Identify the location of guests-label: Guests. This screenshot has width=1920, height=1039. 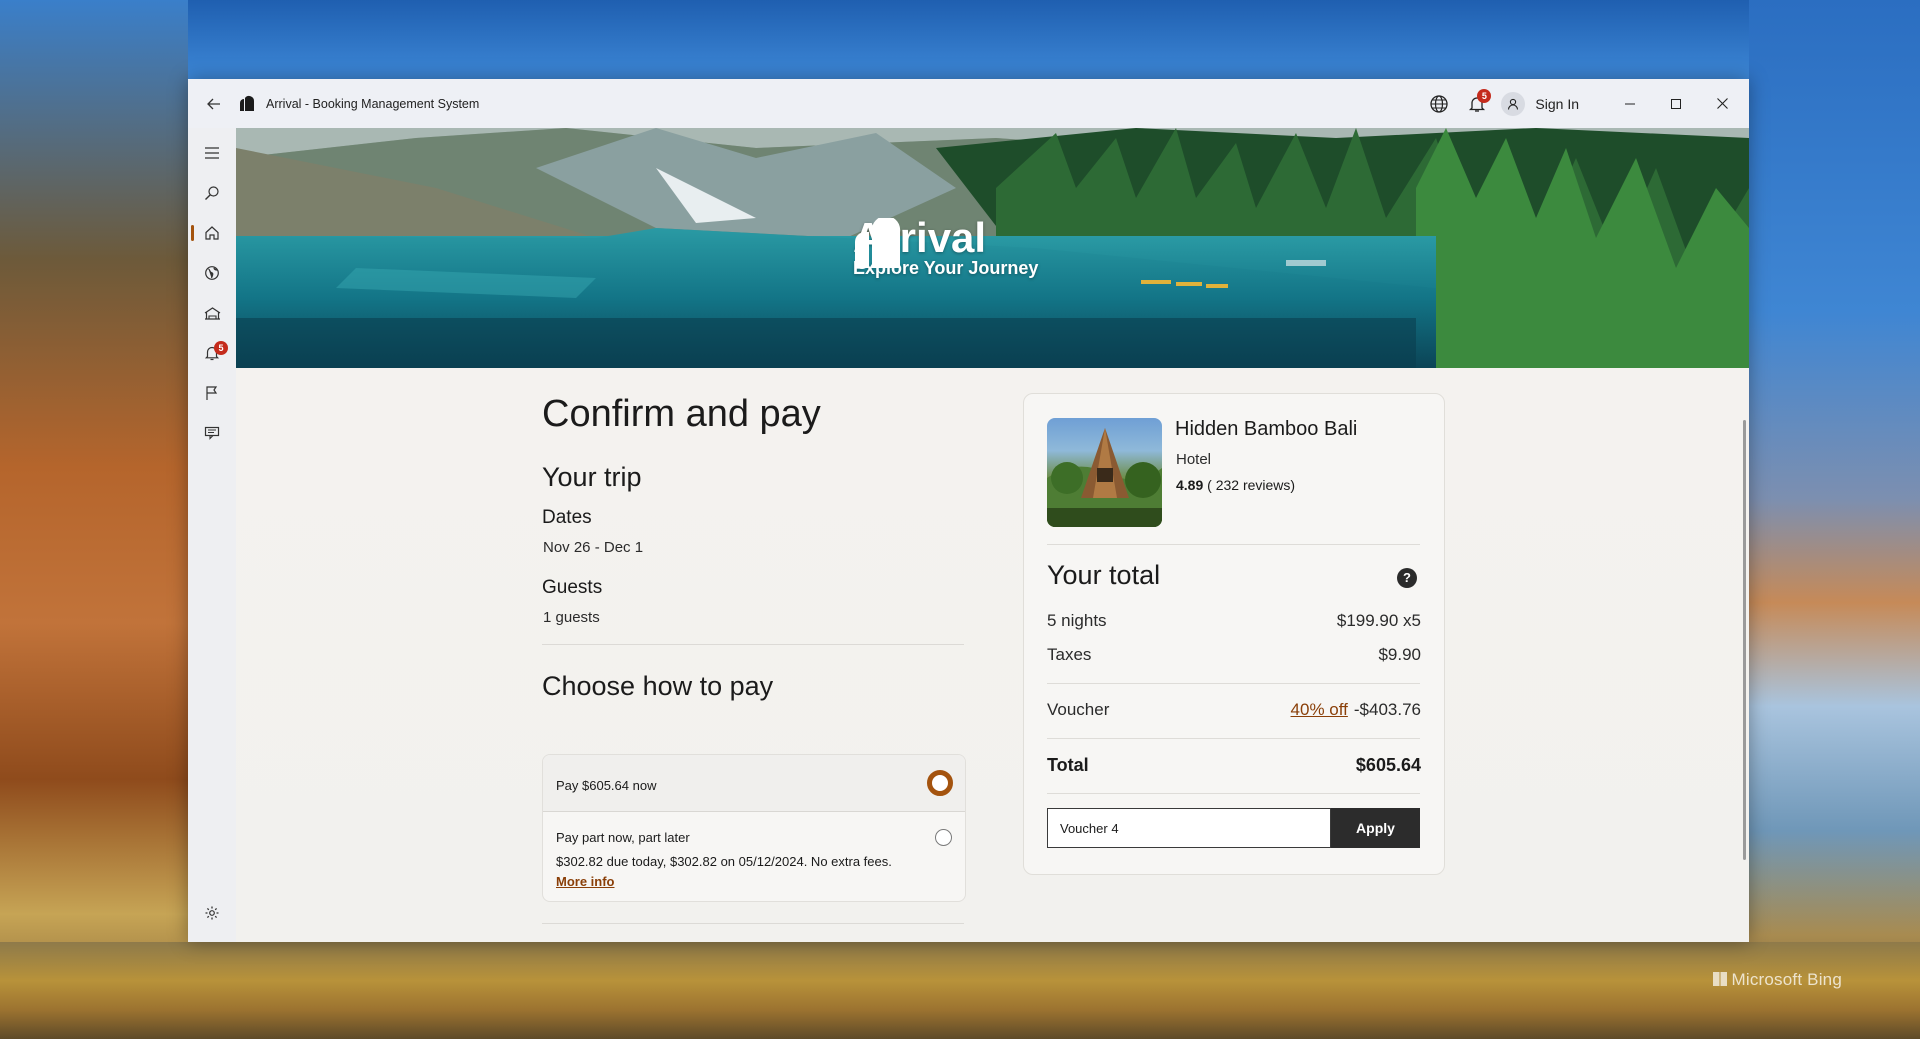
(572, 587).